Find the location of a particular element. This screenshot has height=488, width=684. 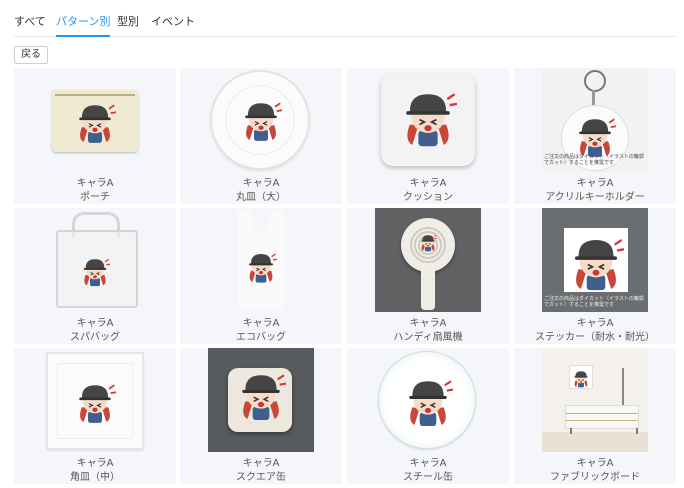

back-button: 戻る is located at coordinates (31, 55).